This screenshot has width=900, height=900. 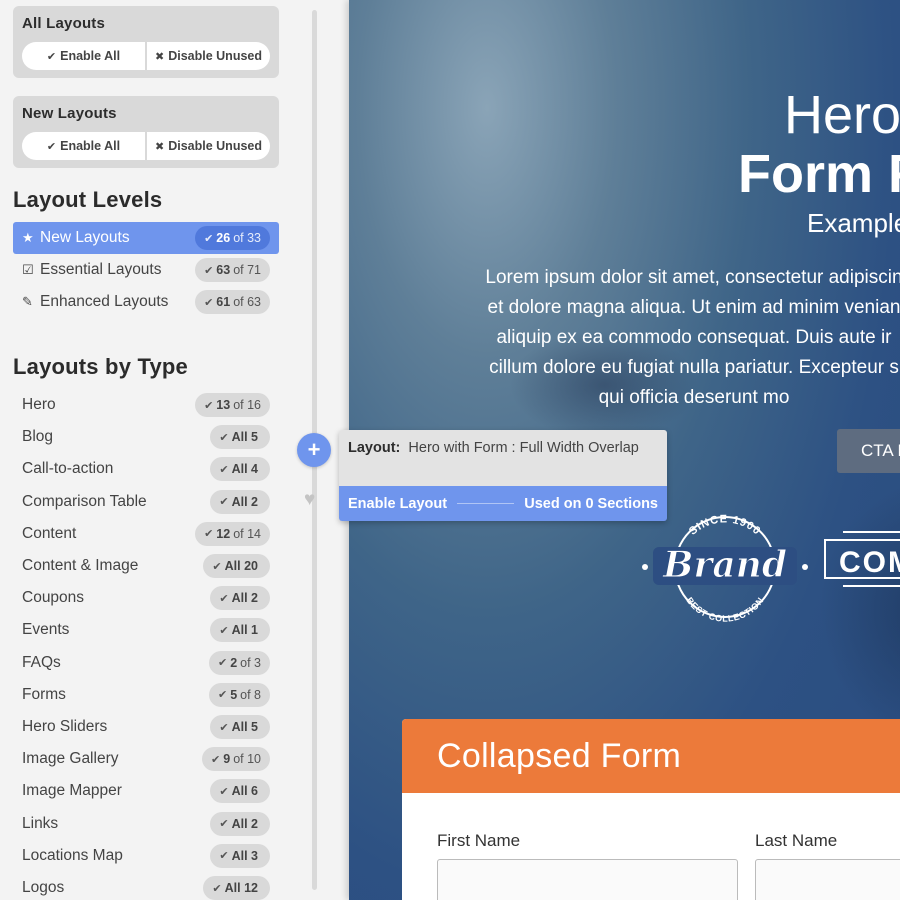 I want to click on cta-button: CTA B, so click(x=868, y=451).